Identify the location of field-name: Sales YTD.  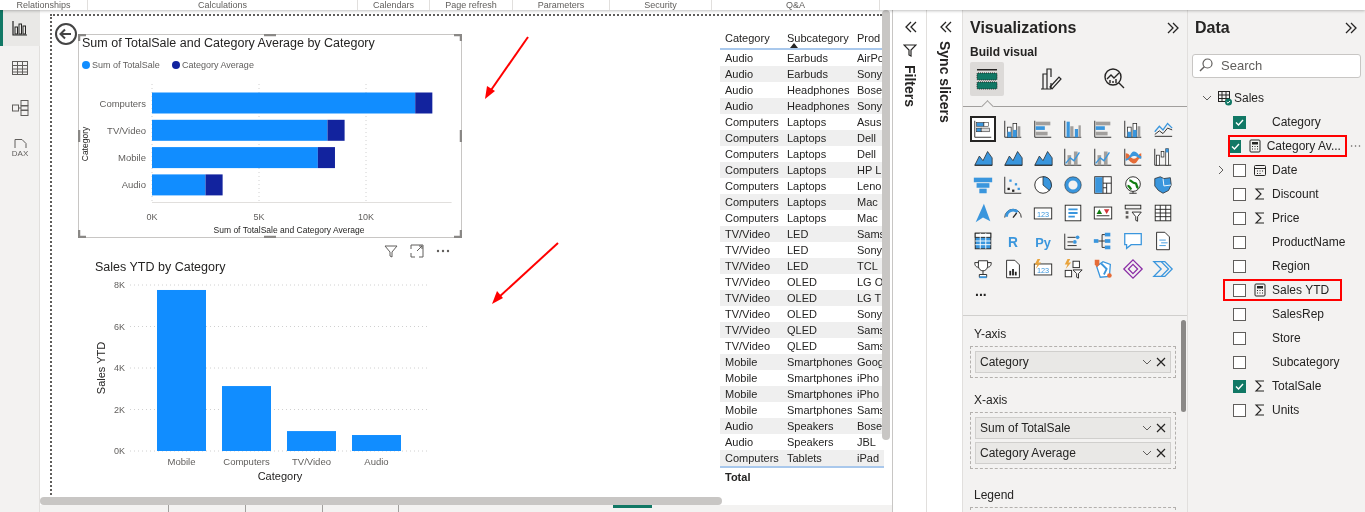
(1301, 290).